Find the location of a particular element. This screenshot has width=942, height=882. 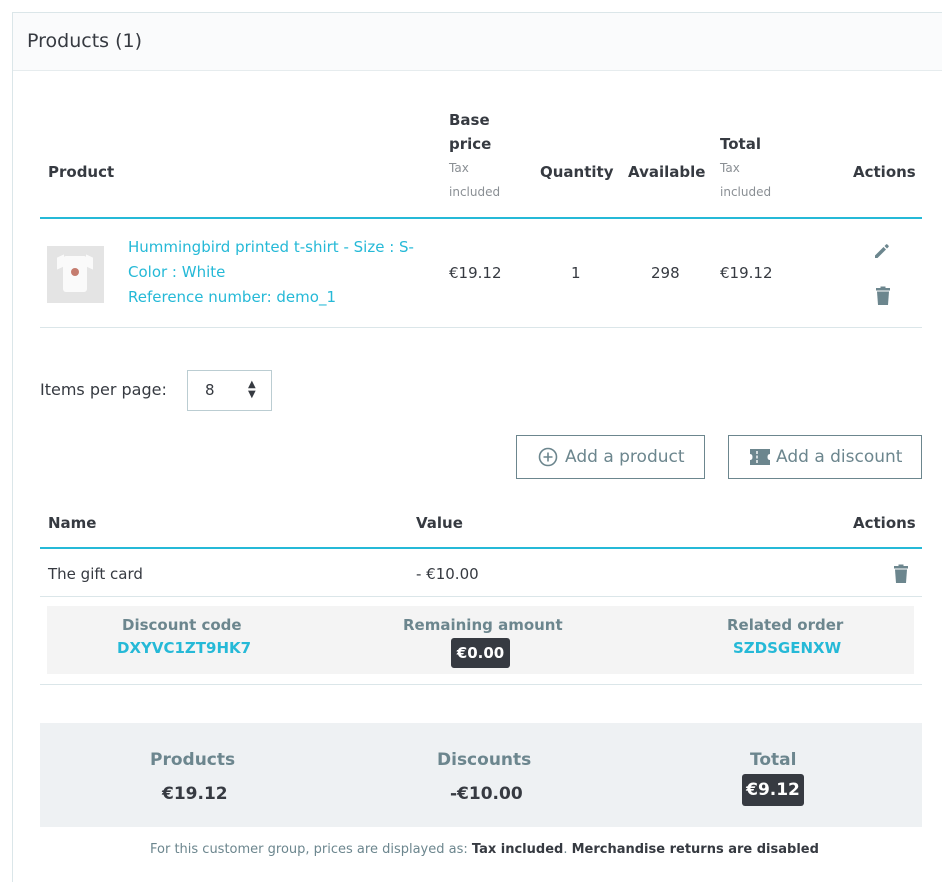

pencil-icon is located at coordinates (882, 251).